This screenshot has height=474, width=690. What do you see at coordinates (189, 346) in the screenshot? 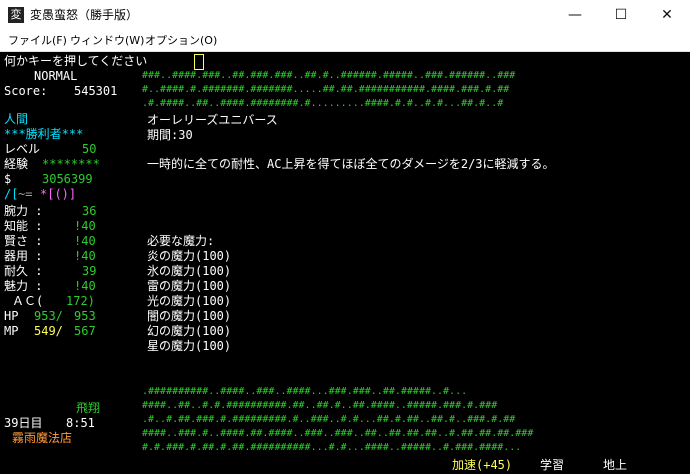
I see `required-item: 星の魔力(100)` at bounding box center [189, 346].